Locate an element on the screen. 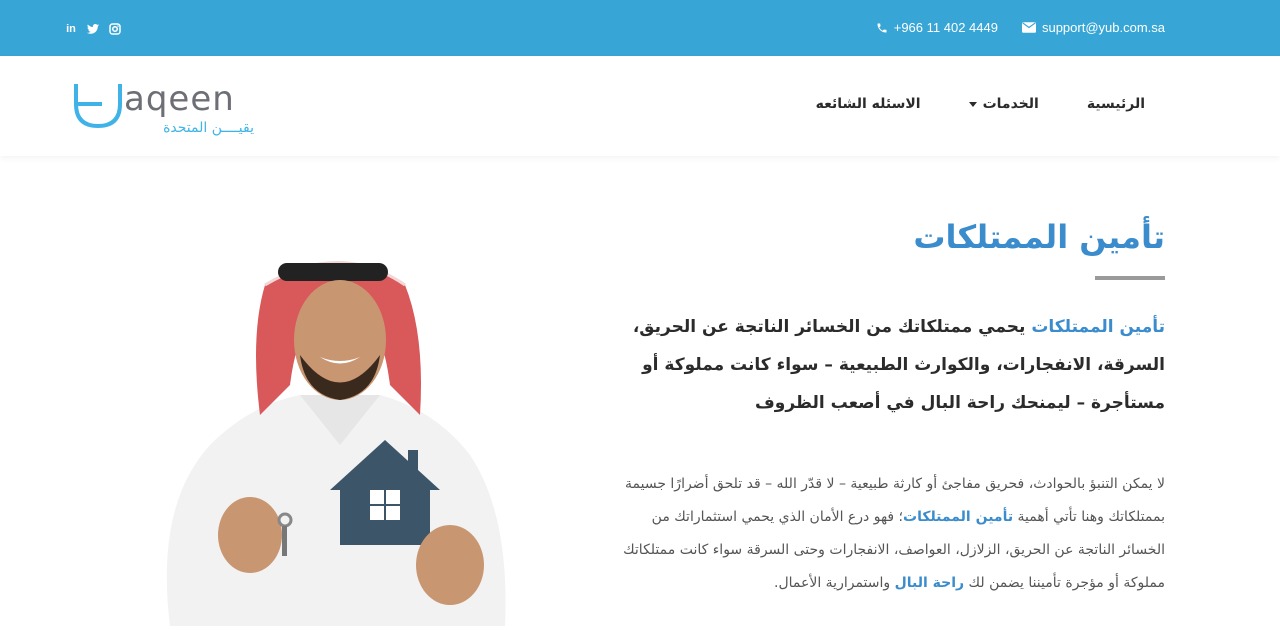 Image resolution: width=1280 pixels, height=630 pixels. email-contact: support@yub.com.sa is located at coordinates (1093, 27).